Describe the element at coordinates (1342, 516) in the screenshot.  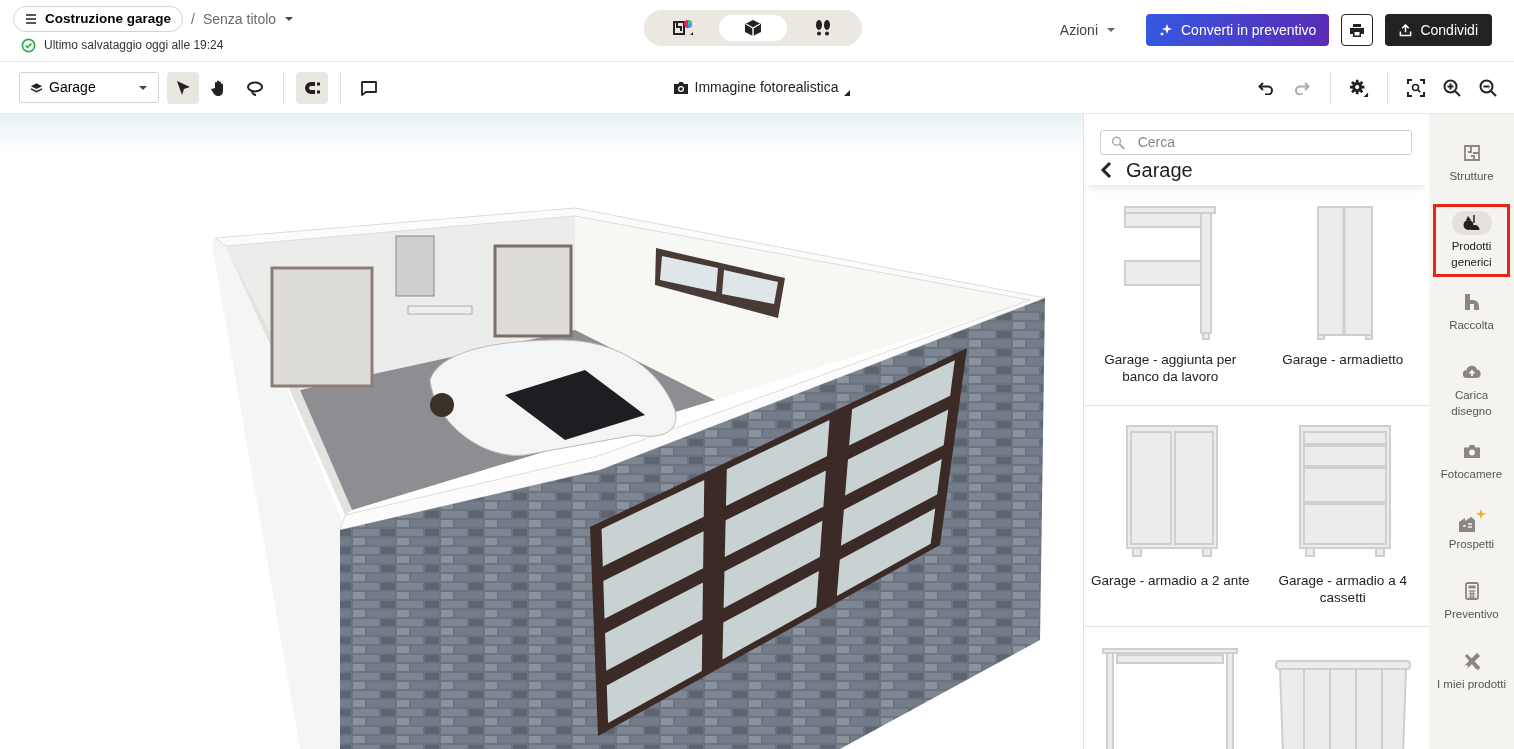
I see `product-item: Garage - armadio a 4 cassetti` at that location.